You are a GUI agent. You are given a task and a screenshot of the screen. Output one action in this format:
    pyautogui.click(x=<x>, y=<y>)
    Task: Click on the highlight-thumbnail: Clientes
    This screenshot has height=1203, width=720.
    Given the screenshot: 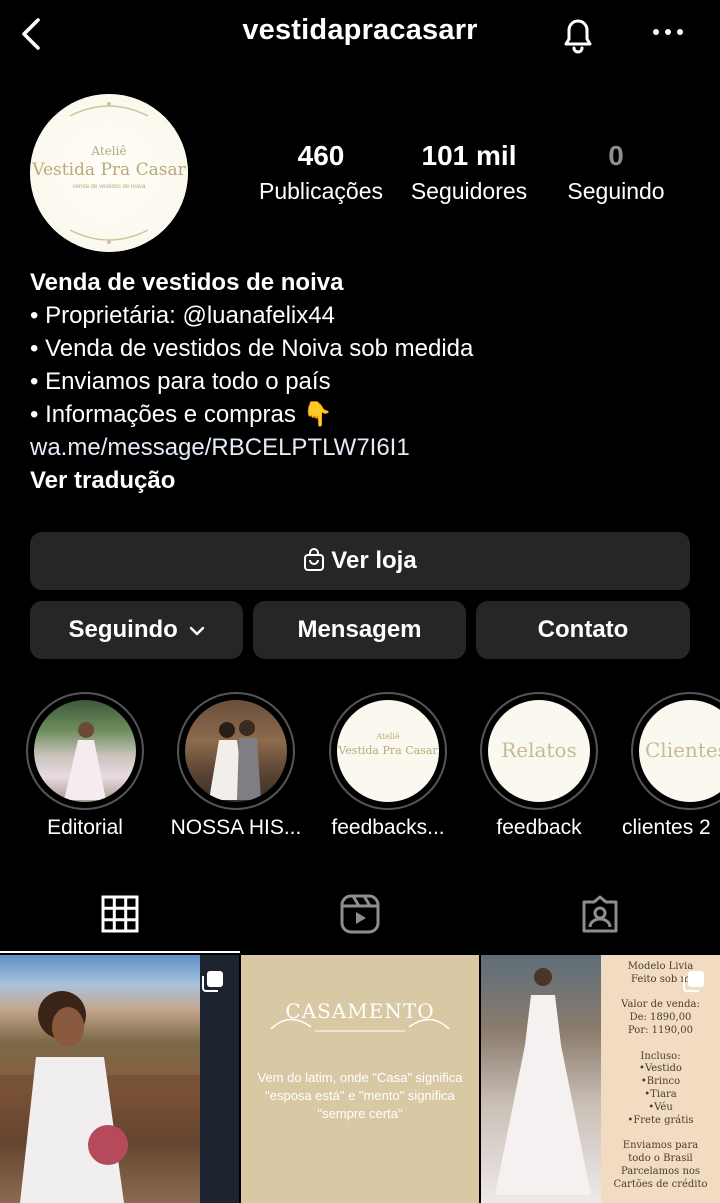 What is the action you would take?
    pyautogui.click(x=679, y=751)
    